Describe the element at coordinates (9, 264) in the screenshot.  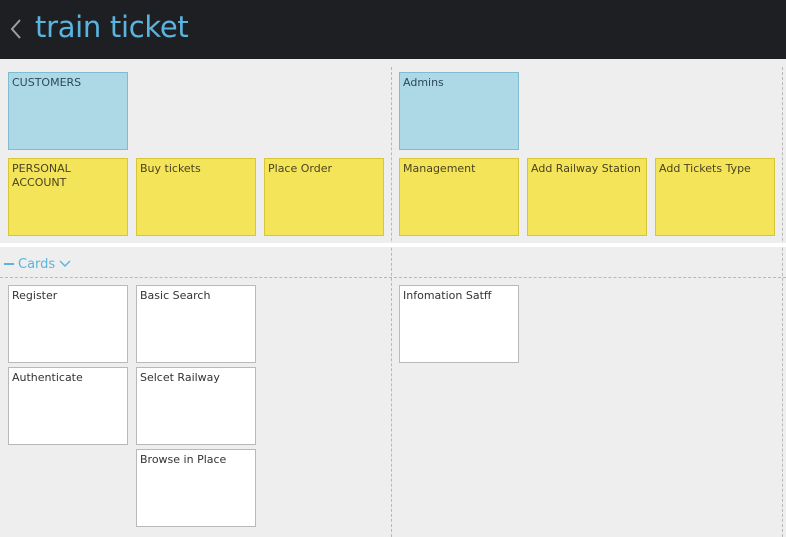
I see `collapse-minus-icon` at that location.